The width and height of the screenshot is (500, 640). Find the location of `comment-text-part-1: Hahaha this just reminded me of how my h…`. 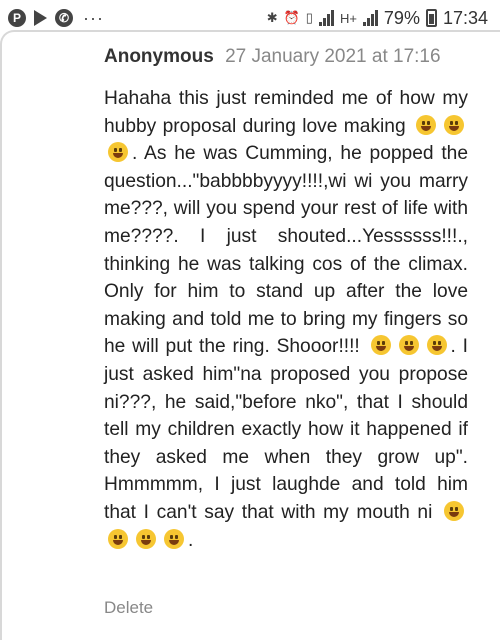

comment-text-part-1: Hahaha this just reminded me of how my h… is located at coordinates (286, 112).